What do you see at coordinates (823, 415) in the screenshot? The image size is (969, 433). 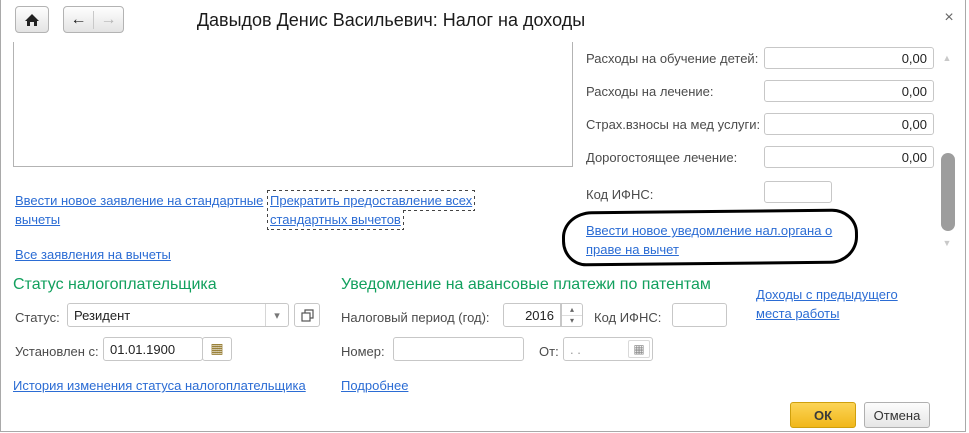 I see `ok-button: ОК` at bounding box center [823, 415].